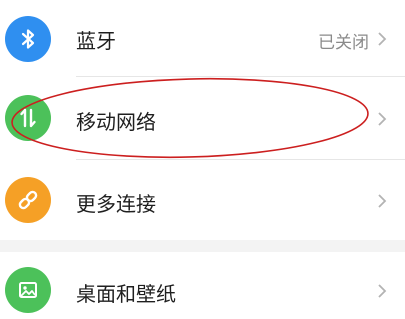 The image size is (405, 319). I want to click on settings-item-label: 桌面和壁纸, so click(126, 294).